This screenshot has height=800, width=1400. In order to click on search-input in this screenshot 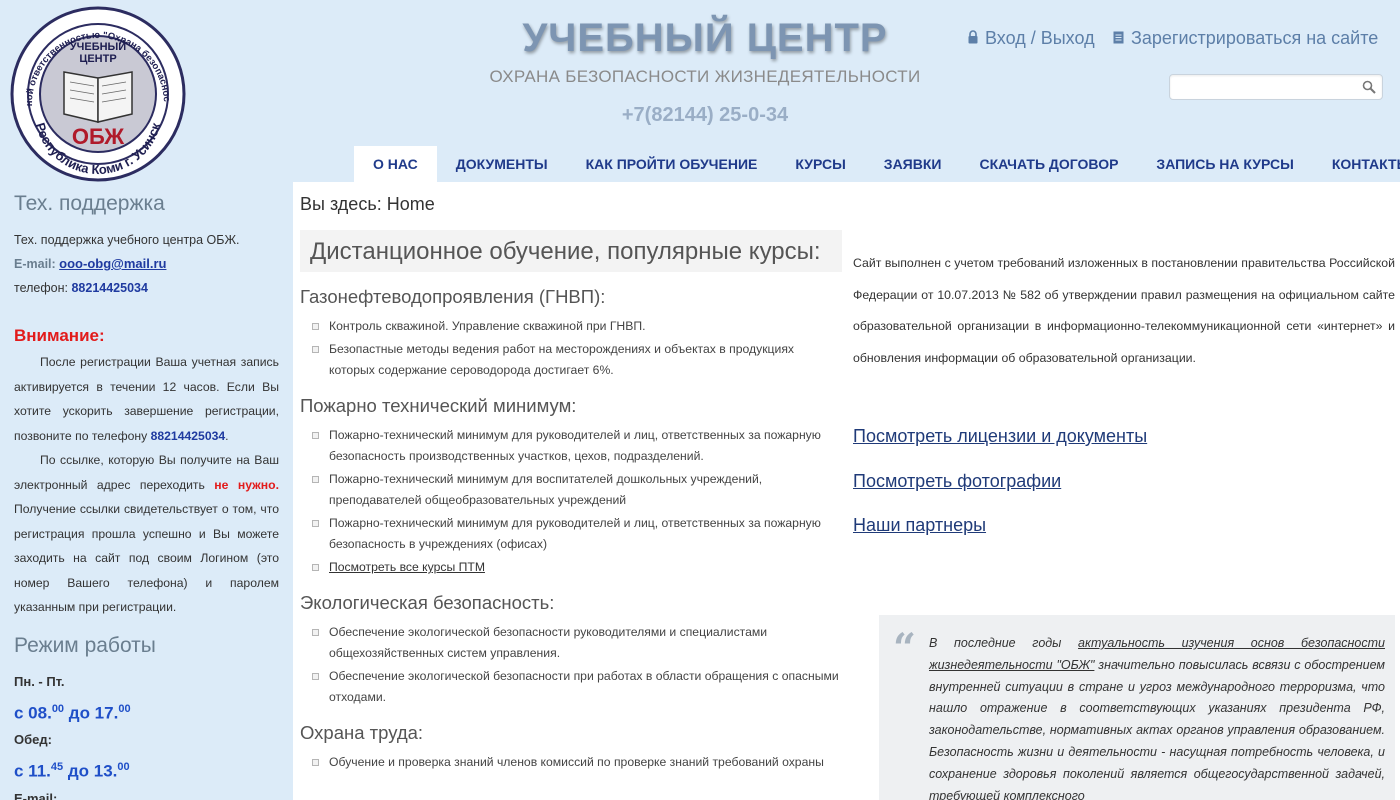, I will do `click(1262, 87)`.